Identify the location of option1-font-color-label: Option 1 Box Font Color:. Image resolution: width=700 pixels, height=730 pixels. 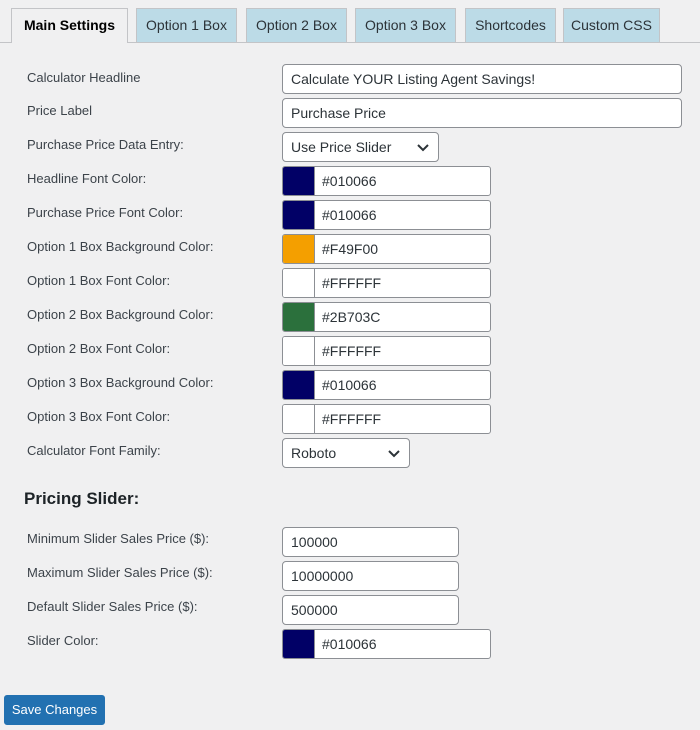
(99, 280).